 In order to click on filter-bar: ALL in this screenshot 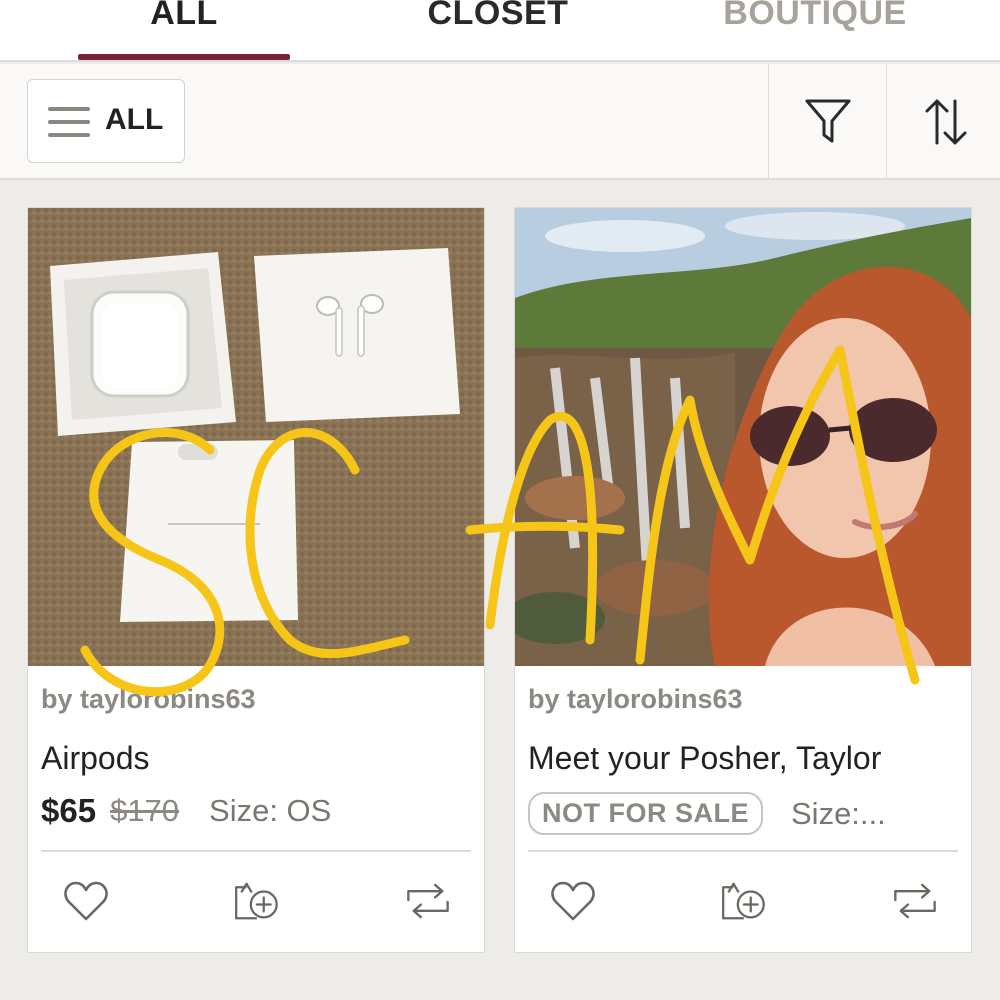, I will do `click(500, 122)`.